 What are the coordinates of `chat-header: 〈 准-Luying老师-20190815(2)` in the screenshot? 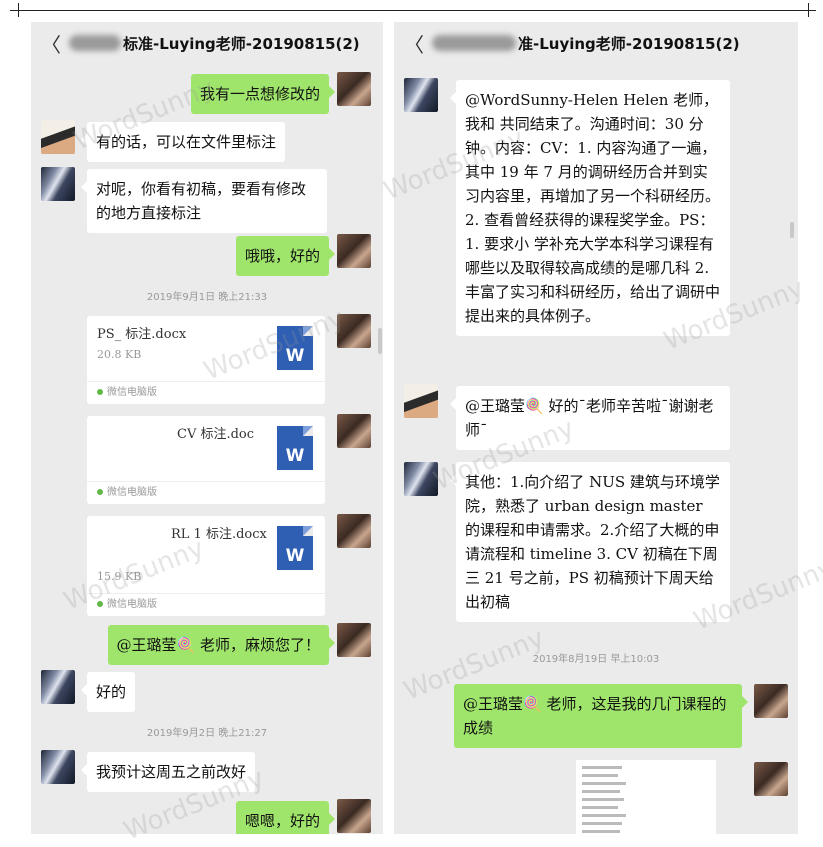 It's located at (596, 43).